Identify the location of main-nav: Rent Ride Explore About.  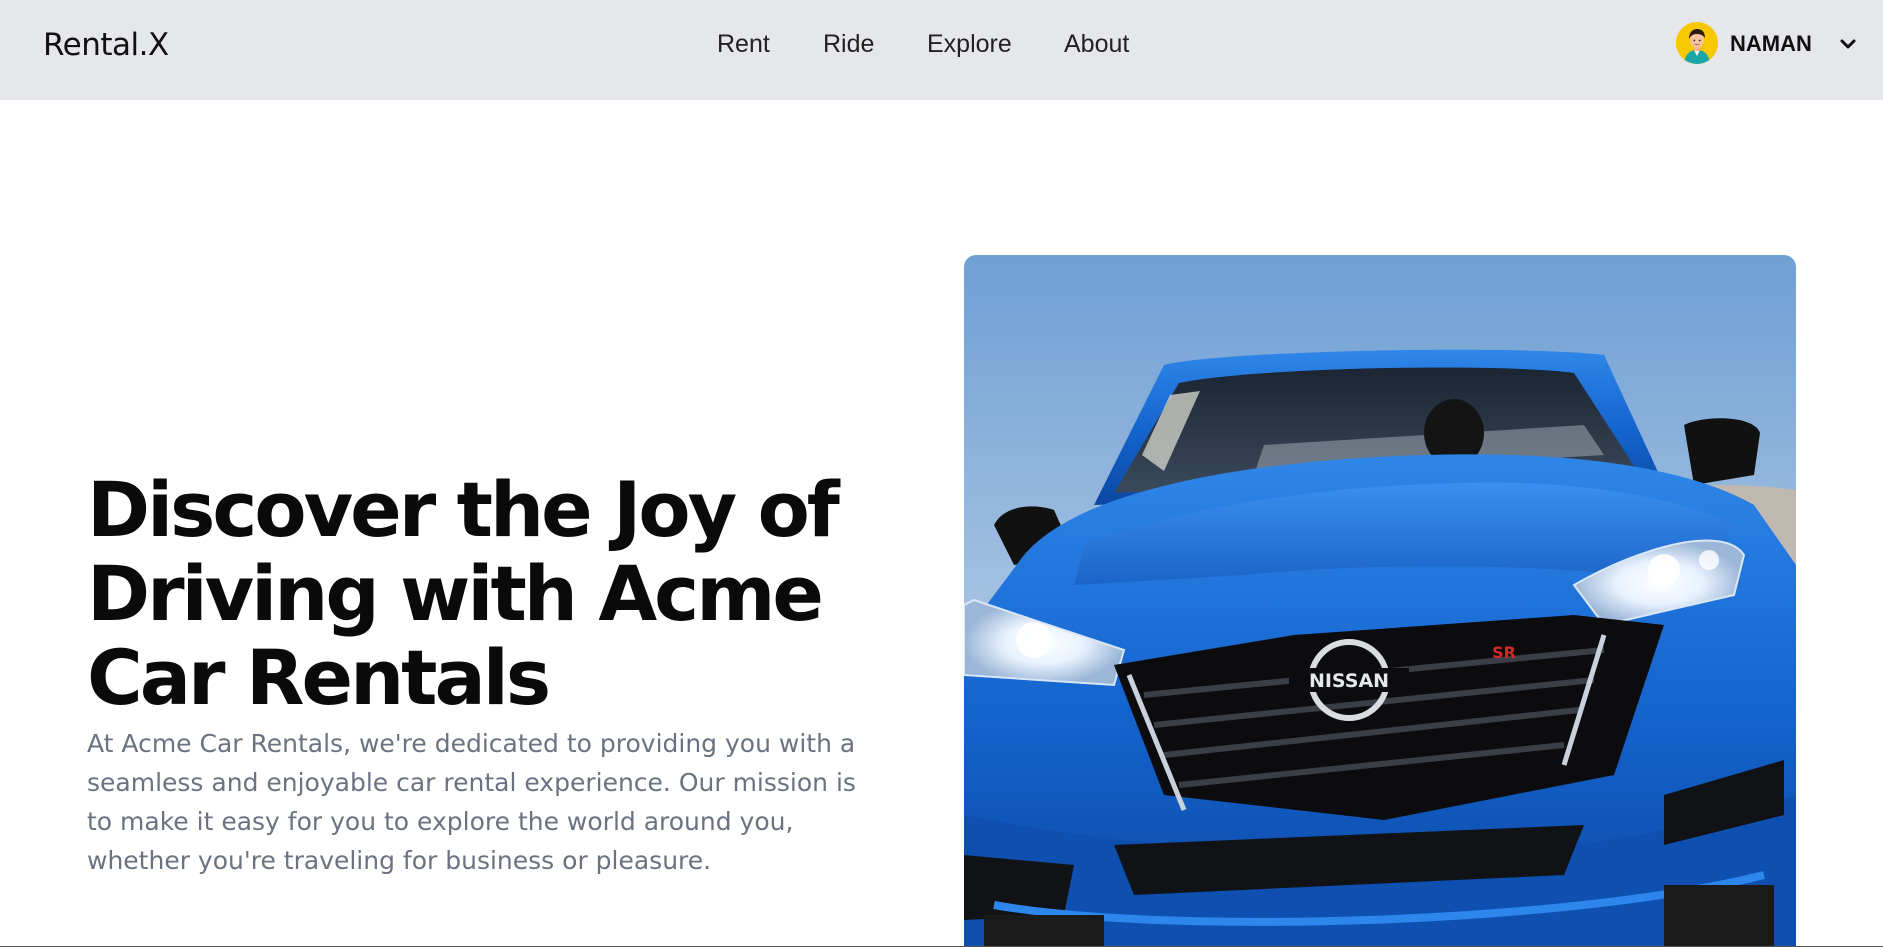
(941, 50).